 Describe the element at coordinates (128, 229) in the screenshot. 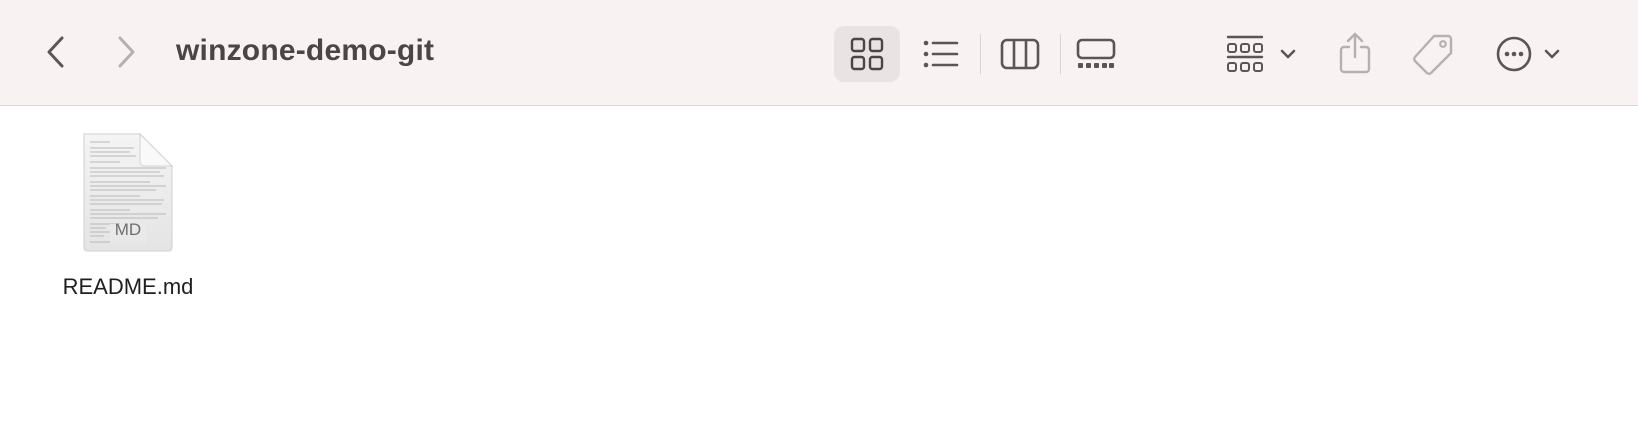

I see `file-type-label: MD` at that location.